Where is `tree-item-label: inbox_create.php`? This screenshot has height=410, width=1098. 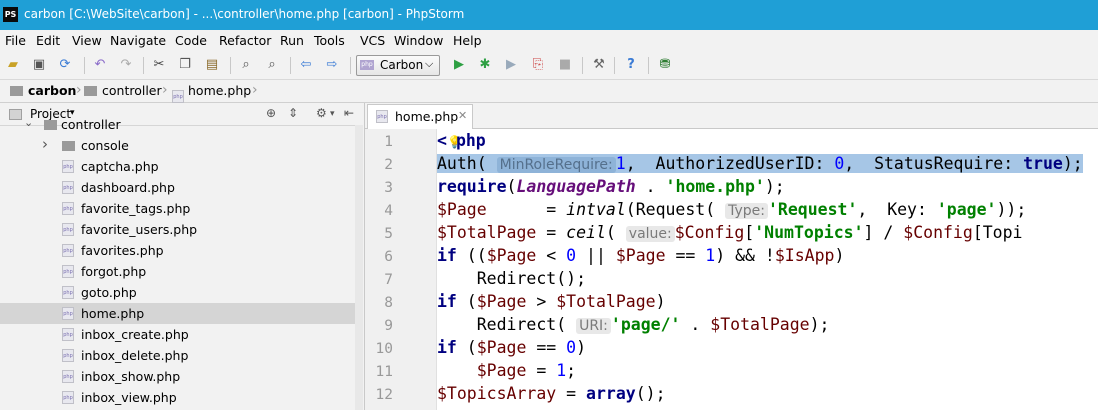 tree-item-label: inbox_create.php is located at coordinates (135, 334).